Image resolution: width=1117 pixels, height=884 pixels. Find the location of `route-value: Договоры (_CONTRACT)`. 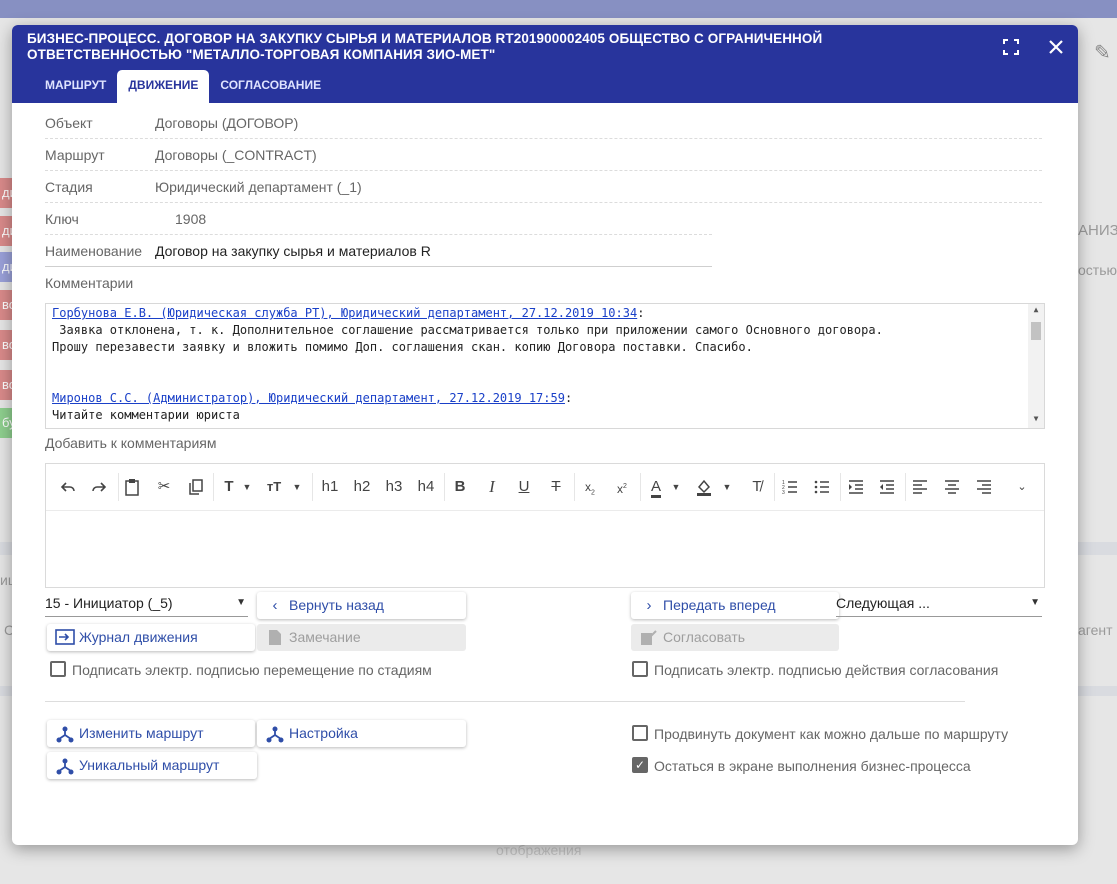

route-value: Договоры (_CONTRACT) is located at coordinates (236, 155).